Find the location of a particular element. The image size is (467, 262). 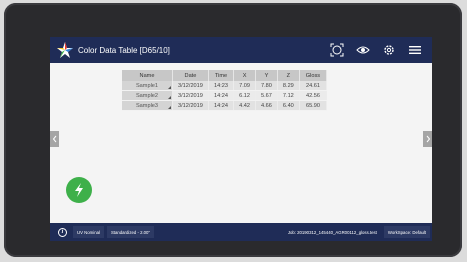

cell-y: 7.80 is located at coordinates (266, 86).